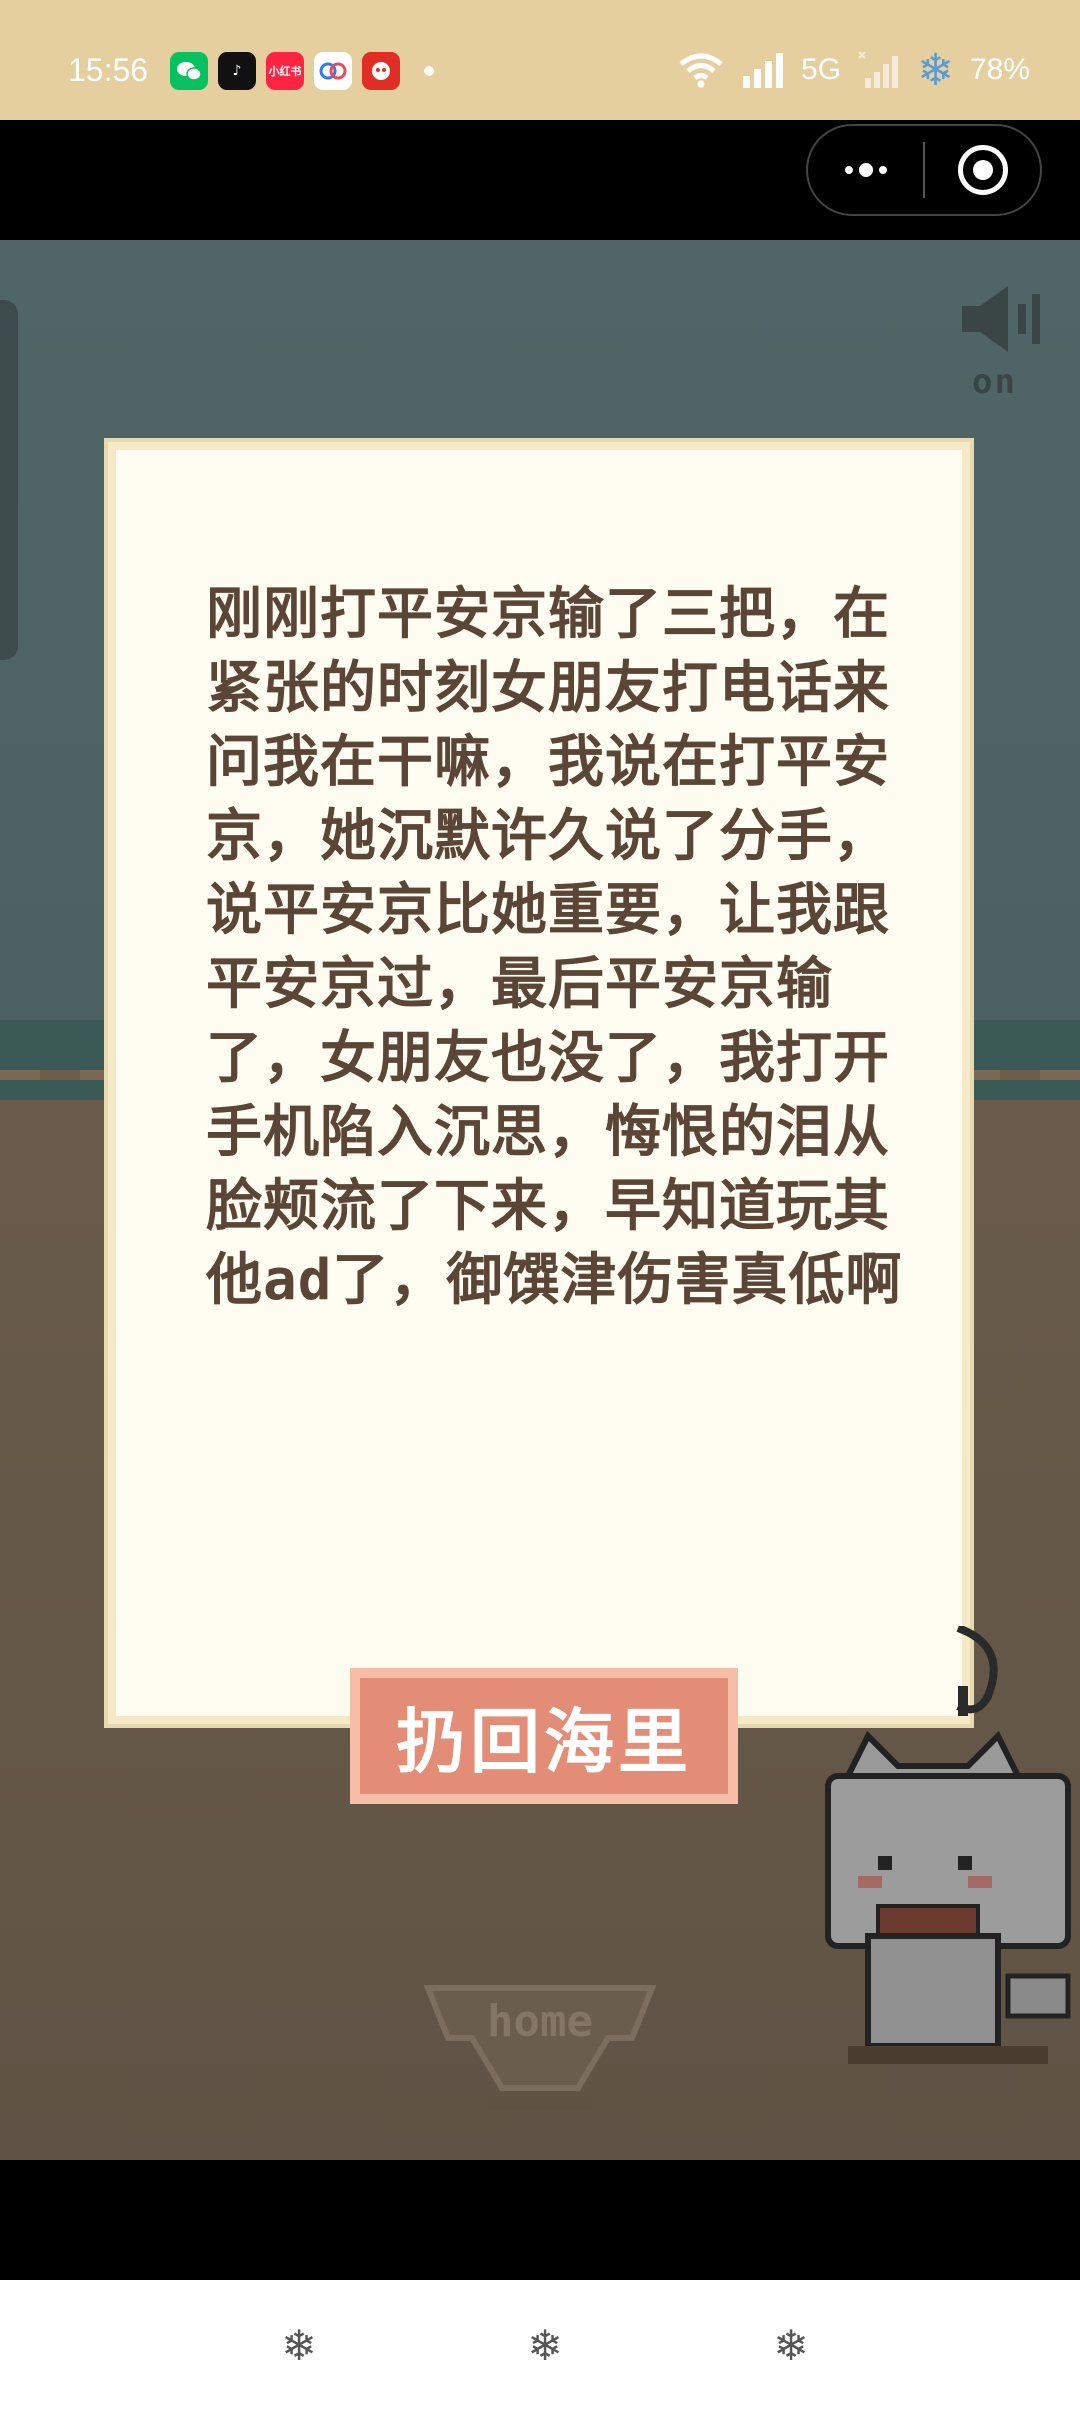  I want to click on tiktok-glyph: ♪, so click(237, 71).